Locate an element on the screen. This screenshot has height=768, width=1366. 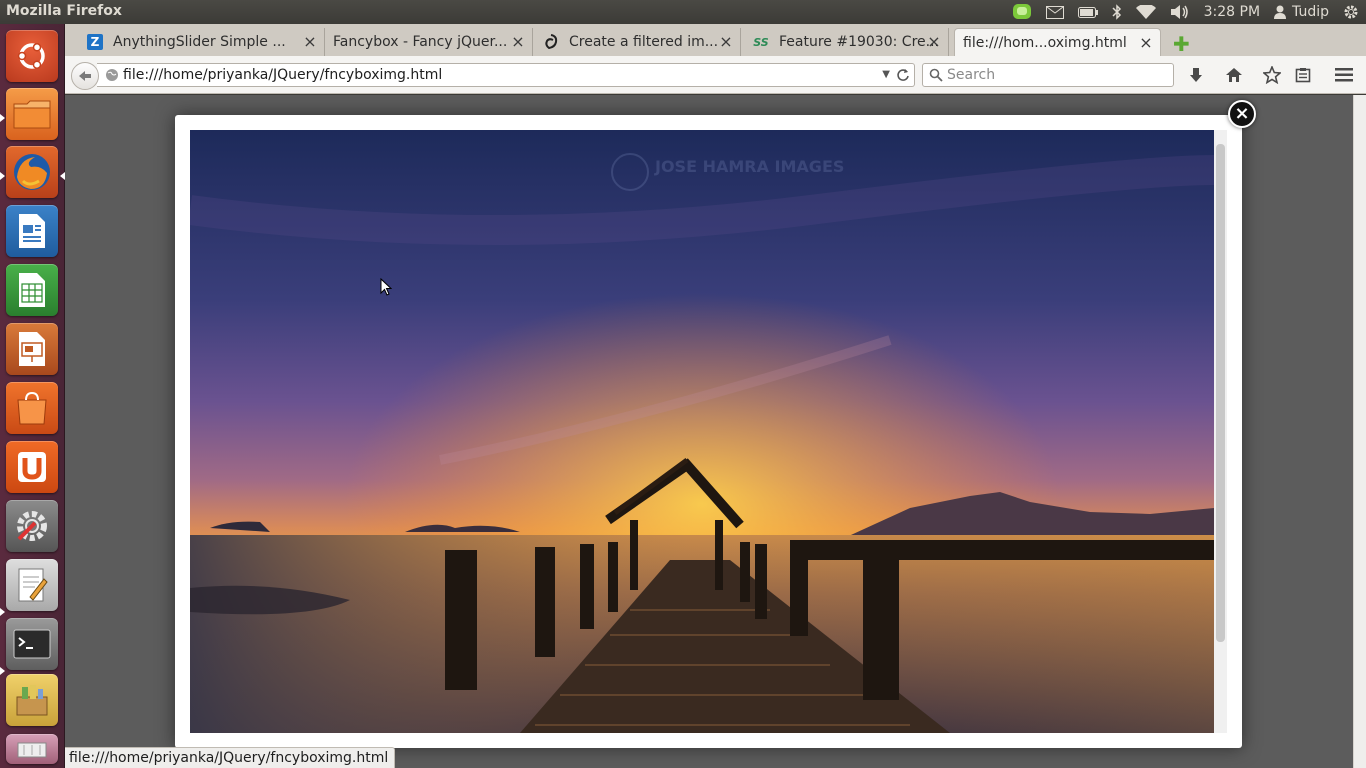
tab-active-file: file:///hom...oximg.html × is located at coordinates (1057, 42).